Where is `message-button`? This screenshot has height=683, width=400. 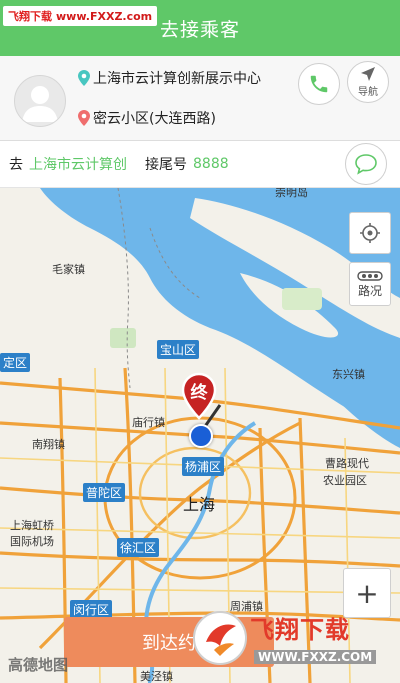
message-button is located at coordinates (366, 164).